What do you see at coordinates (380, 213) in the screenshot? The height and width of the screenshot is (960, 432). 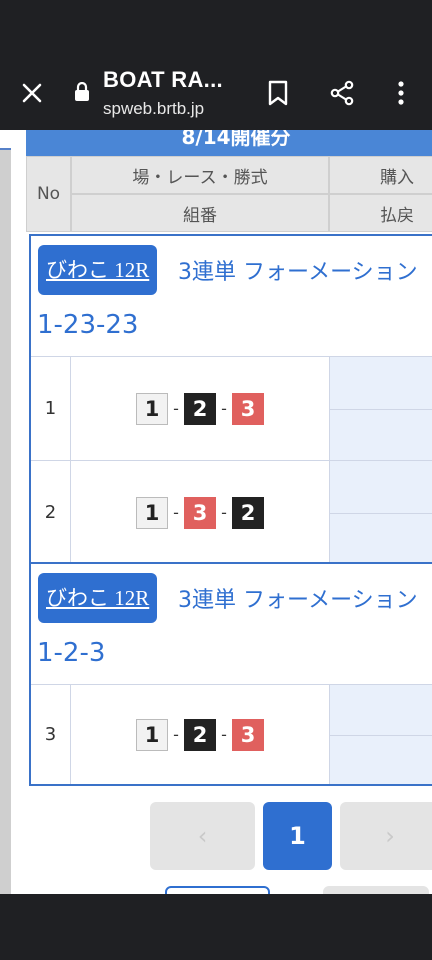 I see `header-payout: 払戻` at bounding box center [380, 213].